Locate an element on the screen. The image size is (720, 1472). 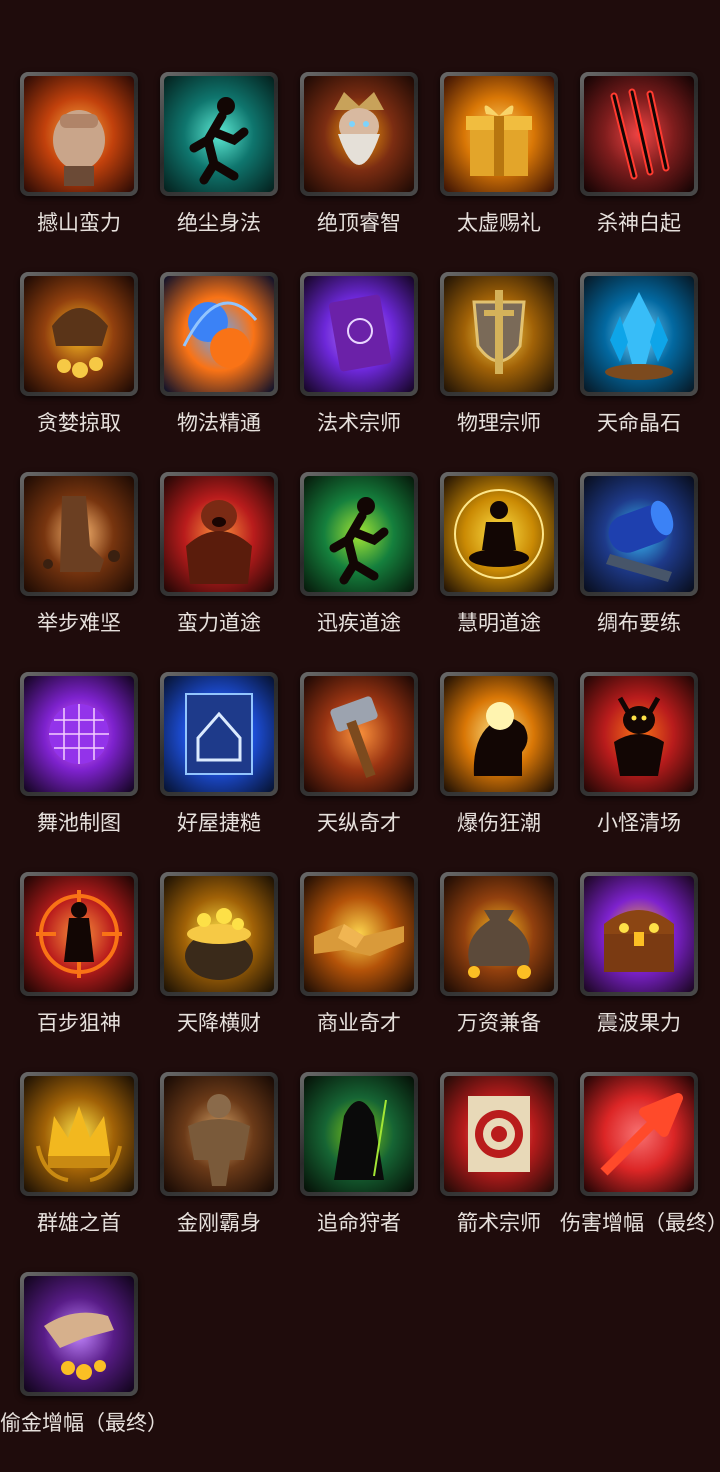
skill-card: 箭术宗师 is located at coordinates (490, 1172).